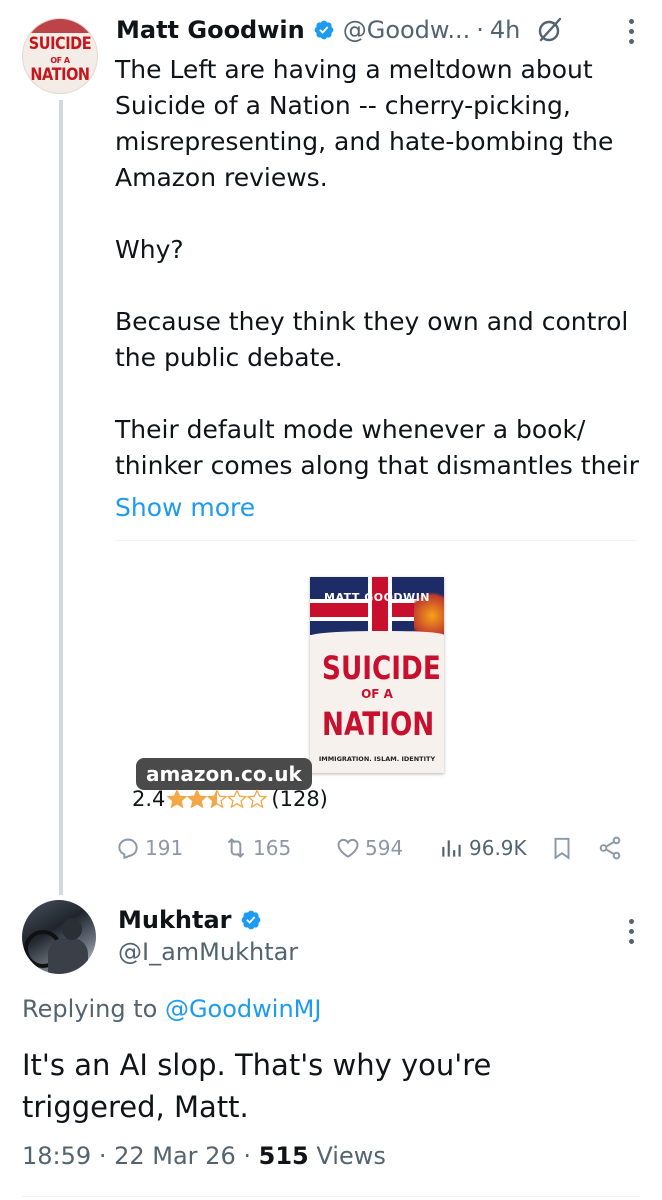 The image size is (662, 1200). I want to click on tweet-actions: 191 165 594 96.9K, so click(375, 848).